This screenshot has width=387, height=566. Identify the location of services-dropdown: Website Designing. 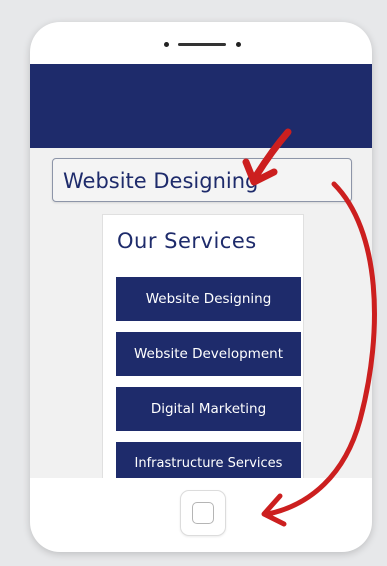
(202, 180).